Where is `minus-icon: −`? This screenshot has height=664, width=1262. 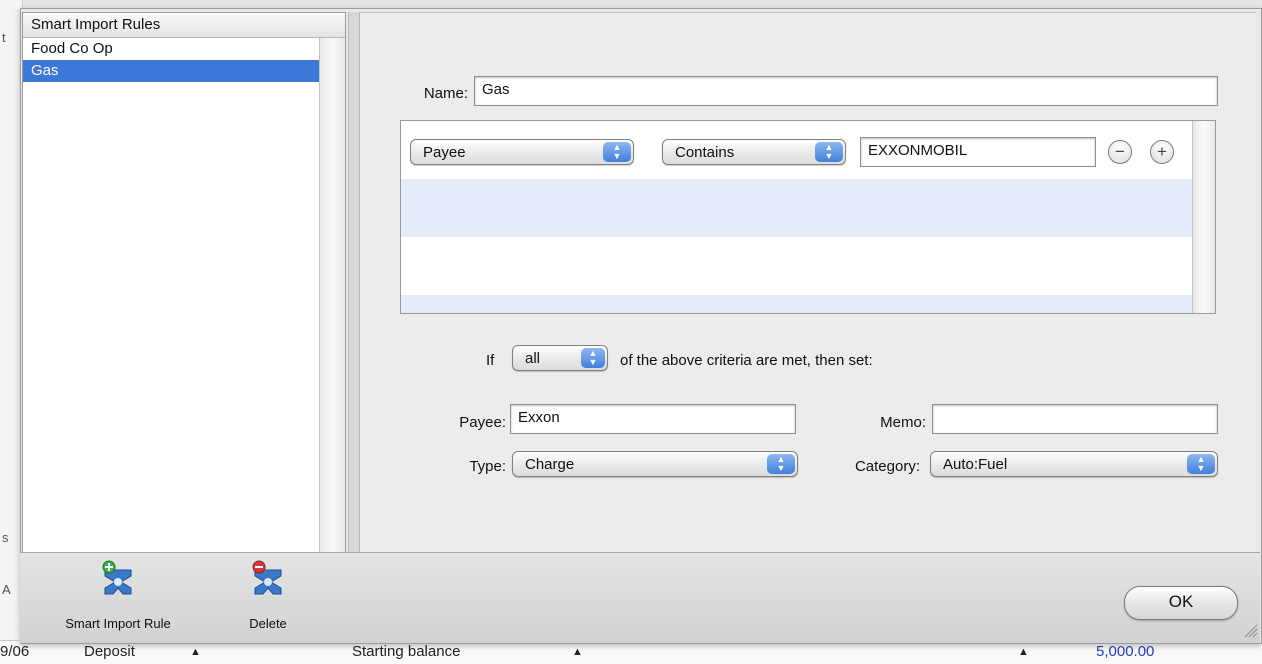
minus-icon: − is located at coordinates (1120, 151).